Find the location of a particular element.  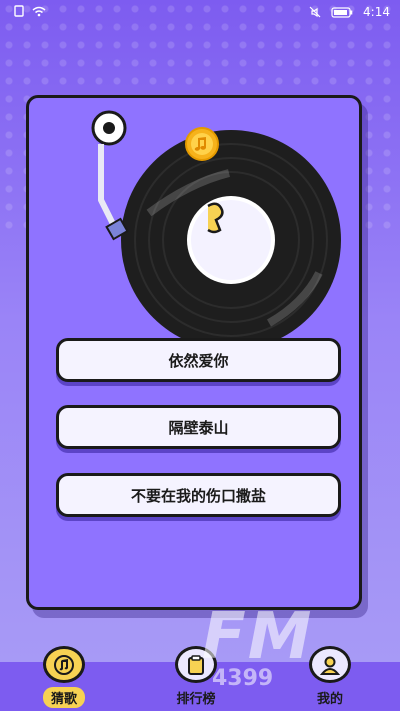

status-time: 4:14 is located at coordinates (376, 12).